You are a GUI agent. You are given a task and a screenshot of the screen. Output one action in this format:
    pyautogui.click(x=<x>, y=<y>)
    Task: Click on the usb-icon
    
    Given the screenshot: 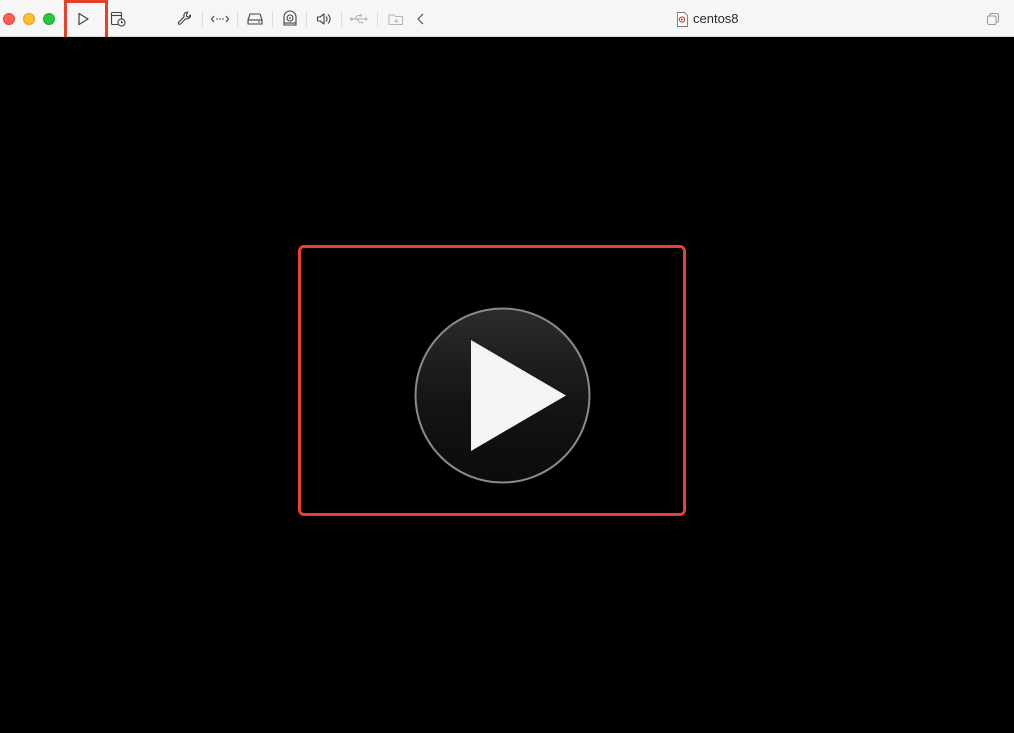 What is the action you would take?
    pyautogui.click(x=359, y=19)
    